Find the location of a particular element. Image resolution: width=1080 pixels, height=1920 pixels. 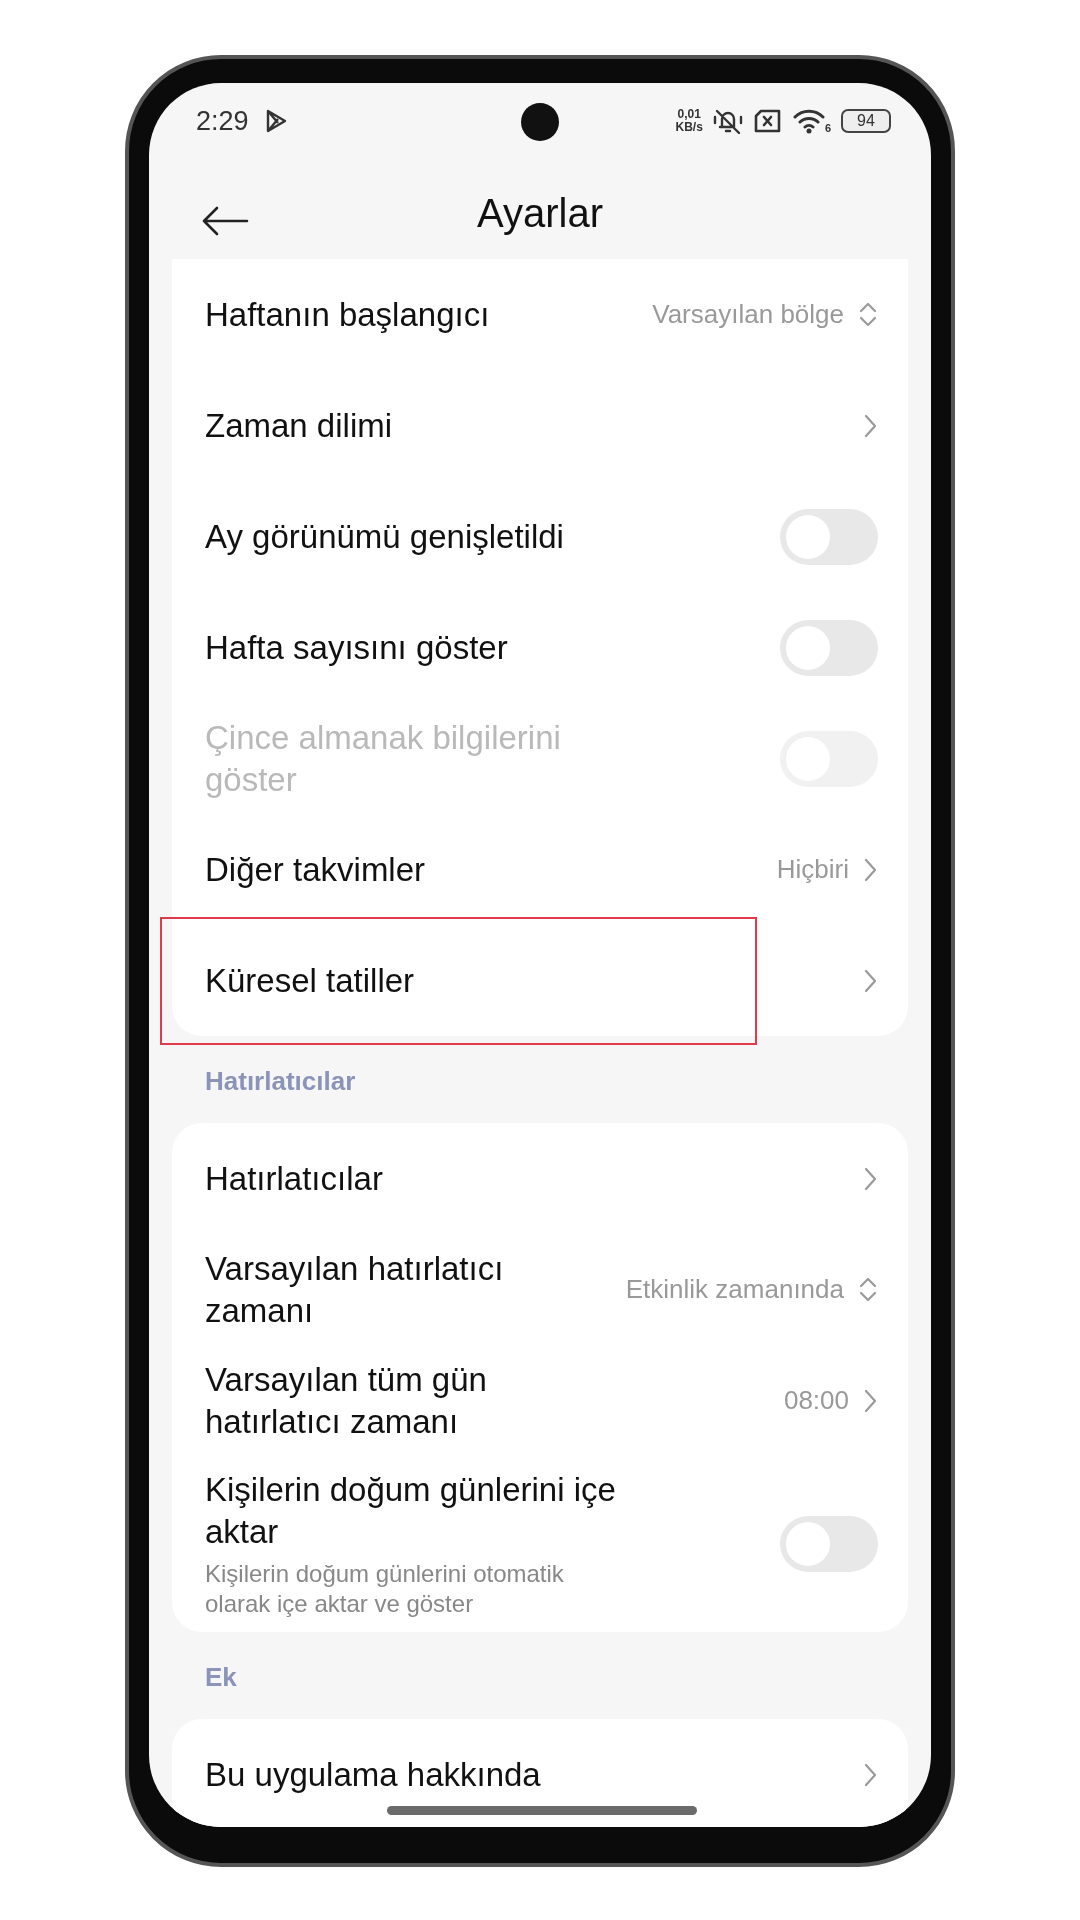

clock-time: 2:29 is located at coordinates (222, 121).